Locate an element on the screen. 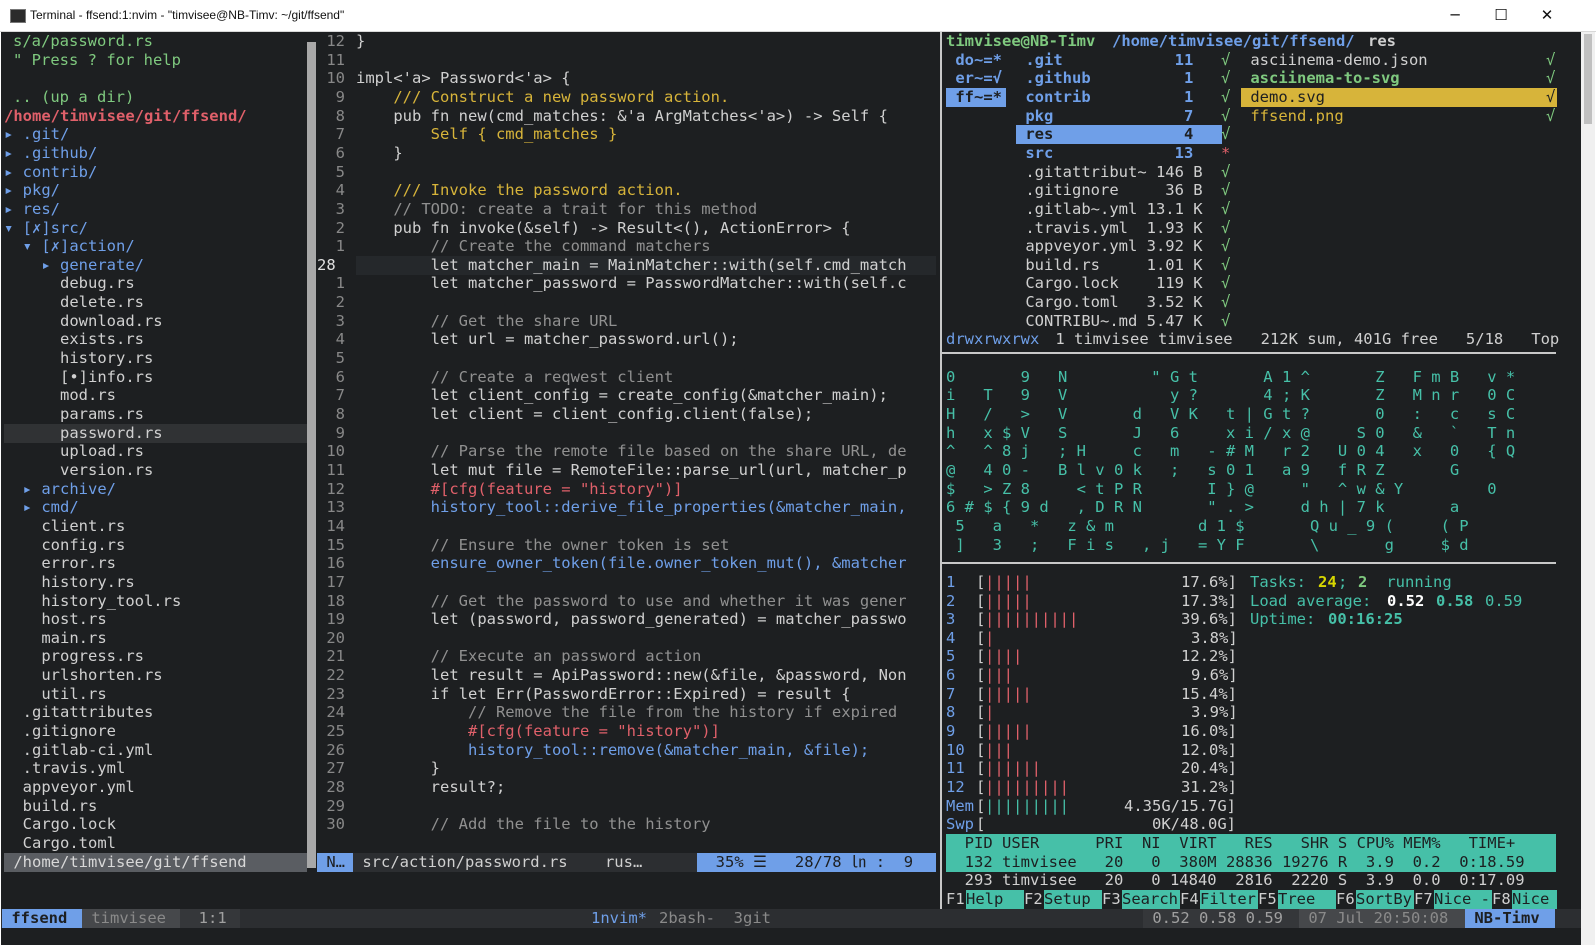 The width and height of the screenshot is (1596, 946). terminal-text-run: 29 is located at coordinates (336, 805).